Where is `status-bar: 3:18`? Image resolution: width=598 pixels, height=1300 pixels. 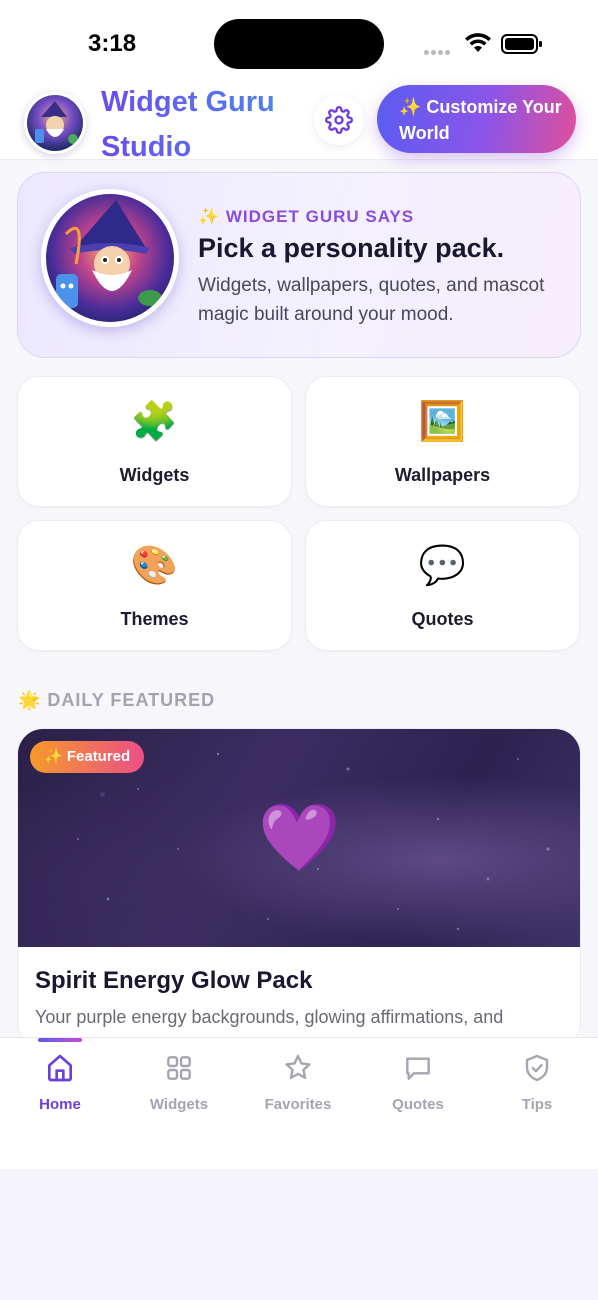 status-bar: 3:18 is located at coordinates (299, 40).